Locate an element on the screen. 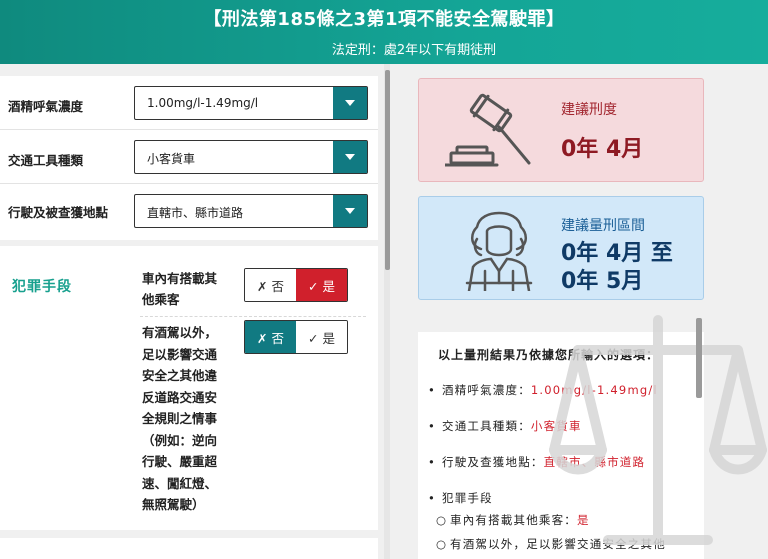  gavel-icon is located at coordinates (488, 130).